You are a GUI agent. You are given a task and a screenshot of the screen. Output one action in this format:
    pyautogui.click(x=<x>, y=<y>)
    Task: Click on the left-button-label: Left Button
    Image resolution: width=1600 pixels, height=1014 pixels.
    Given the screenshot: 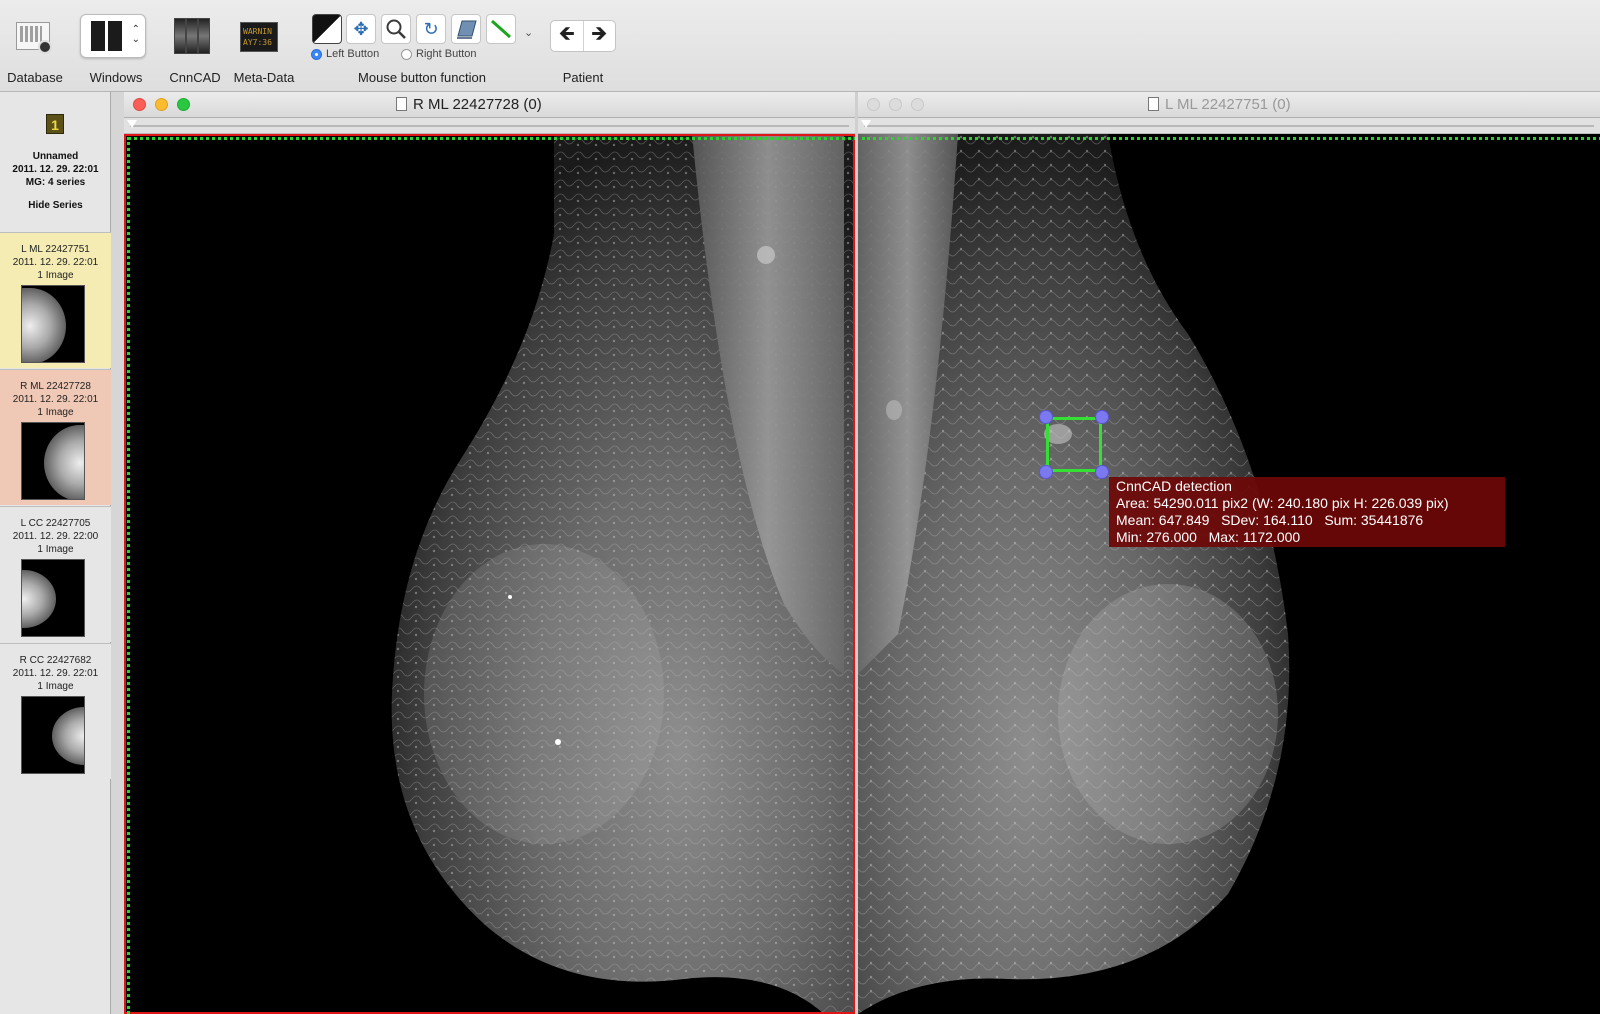 What is the action you would take?
    pyautogui.click(x=353, y=54)
    